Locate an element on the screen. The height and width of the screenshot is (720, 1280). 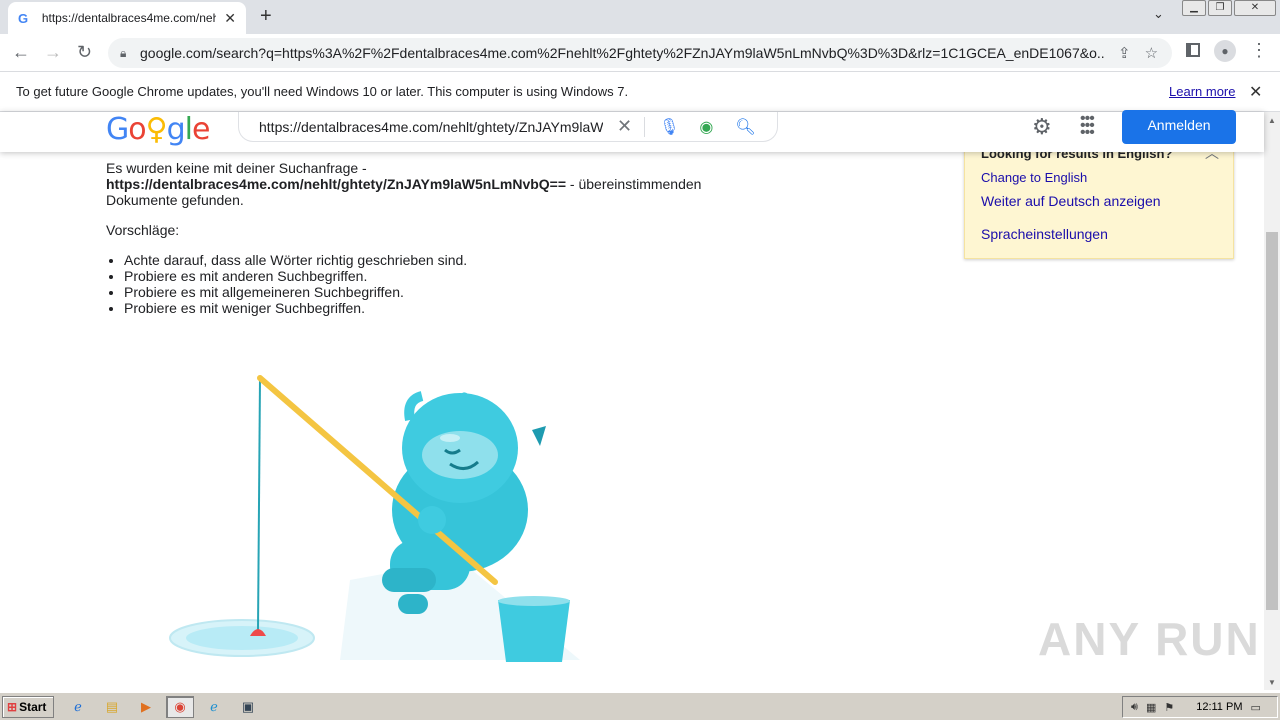
back-icon: ← is located at coordinates (21, 52).